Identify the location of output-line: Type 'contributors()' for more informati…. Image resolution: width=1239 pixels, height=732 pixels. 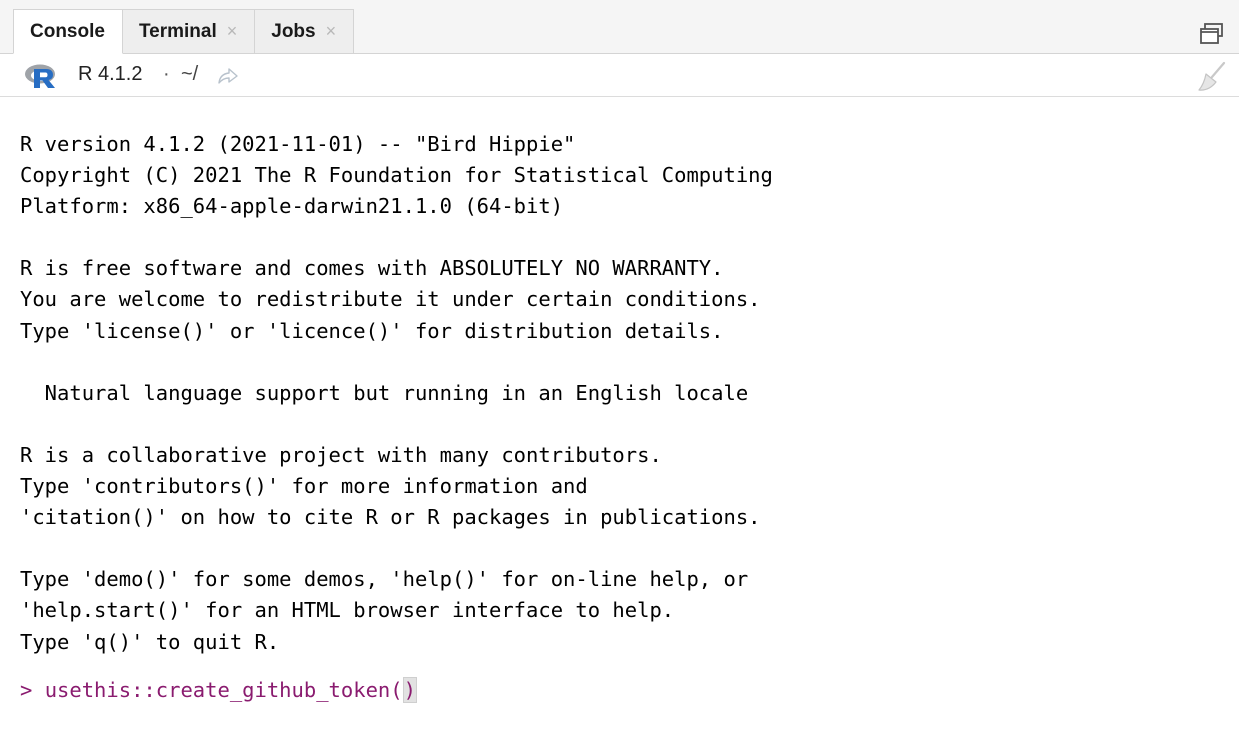
(304, 486).